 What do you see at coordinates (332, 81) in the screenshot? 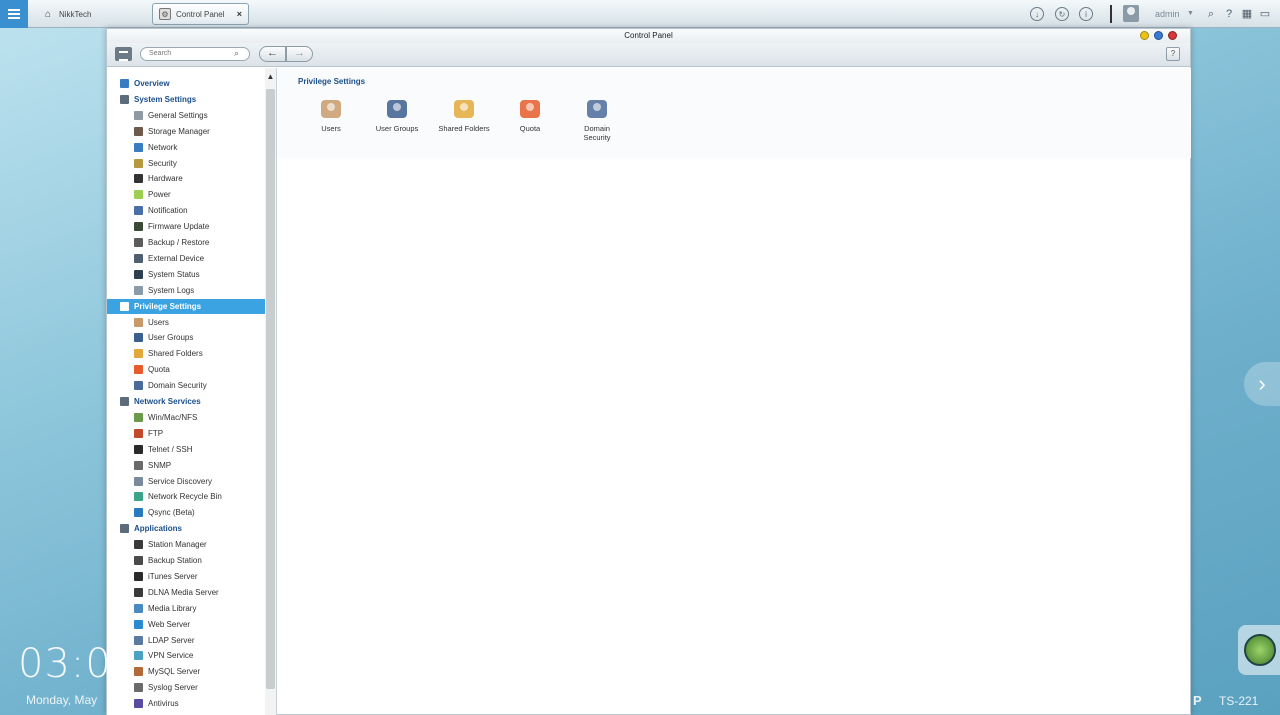
I see `section-title: Privilege Settings` at bounding box center [332, 81].